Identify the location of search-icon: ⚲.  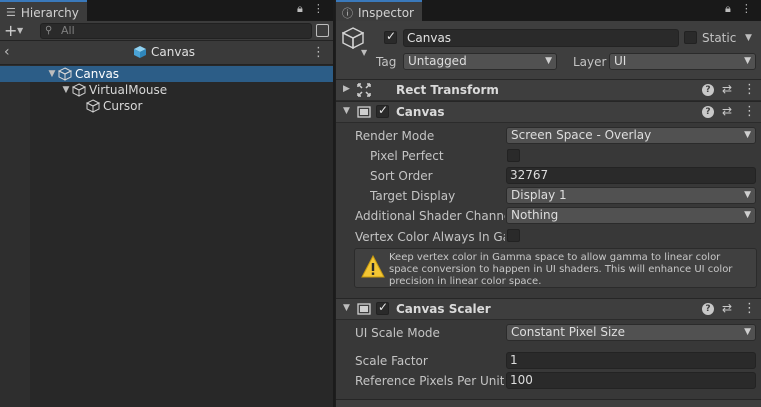
(49, 30).